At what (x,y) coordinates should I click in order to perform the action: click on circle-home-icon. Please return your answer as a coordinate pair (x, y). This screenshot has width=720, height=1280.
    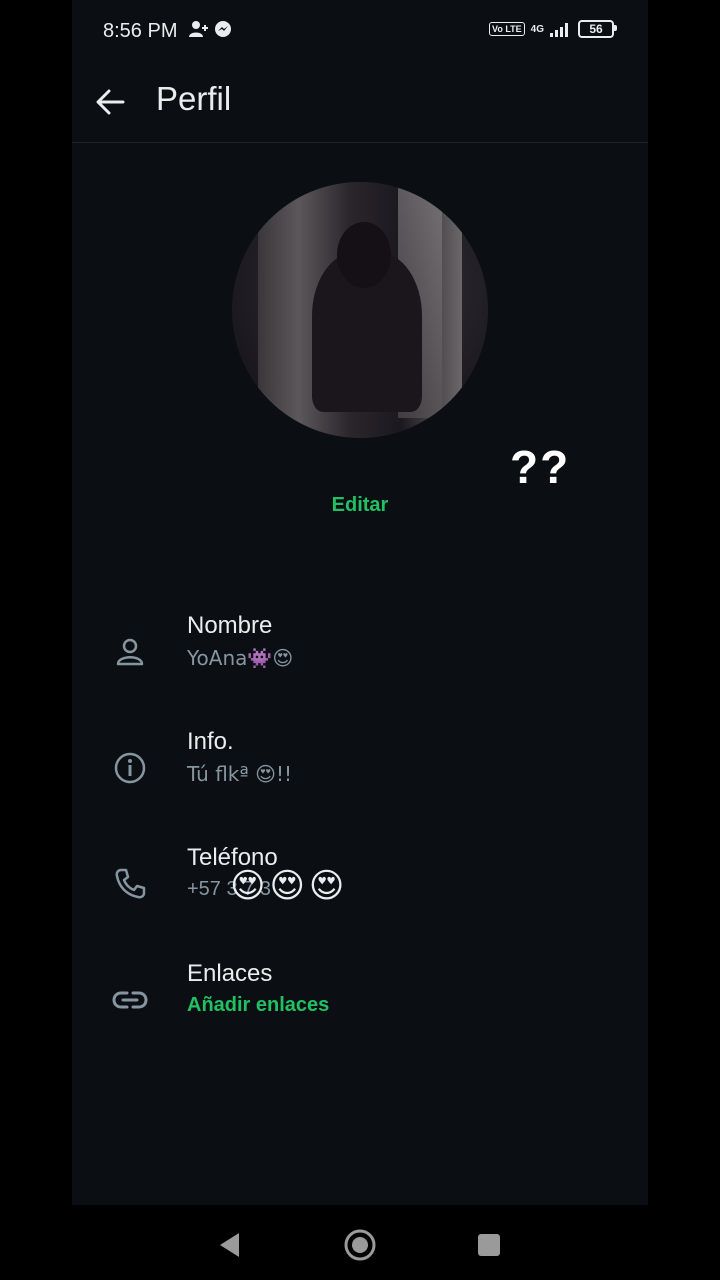
    Looking at the image, I should click on (360, 1245).